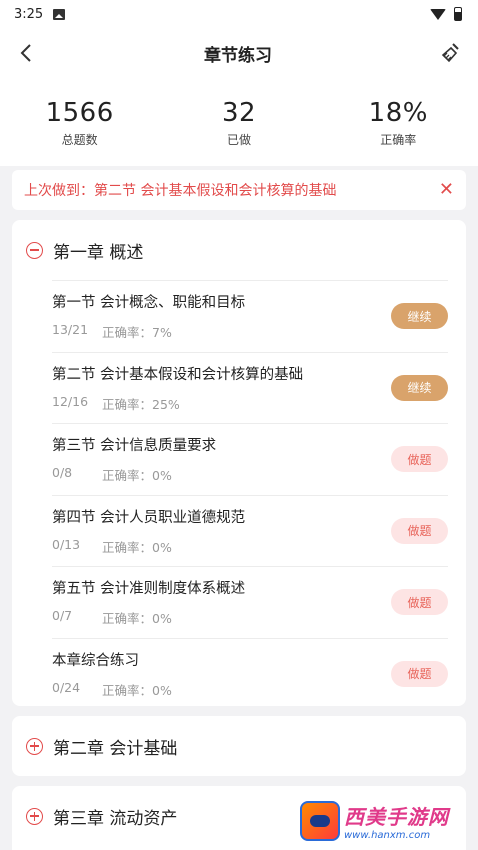  I want to click on section-meta: 0/8 正确率：0%, so click(134, 474).